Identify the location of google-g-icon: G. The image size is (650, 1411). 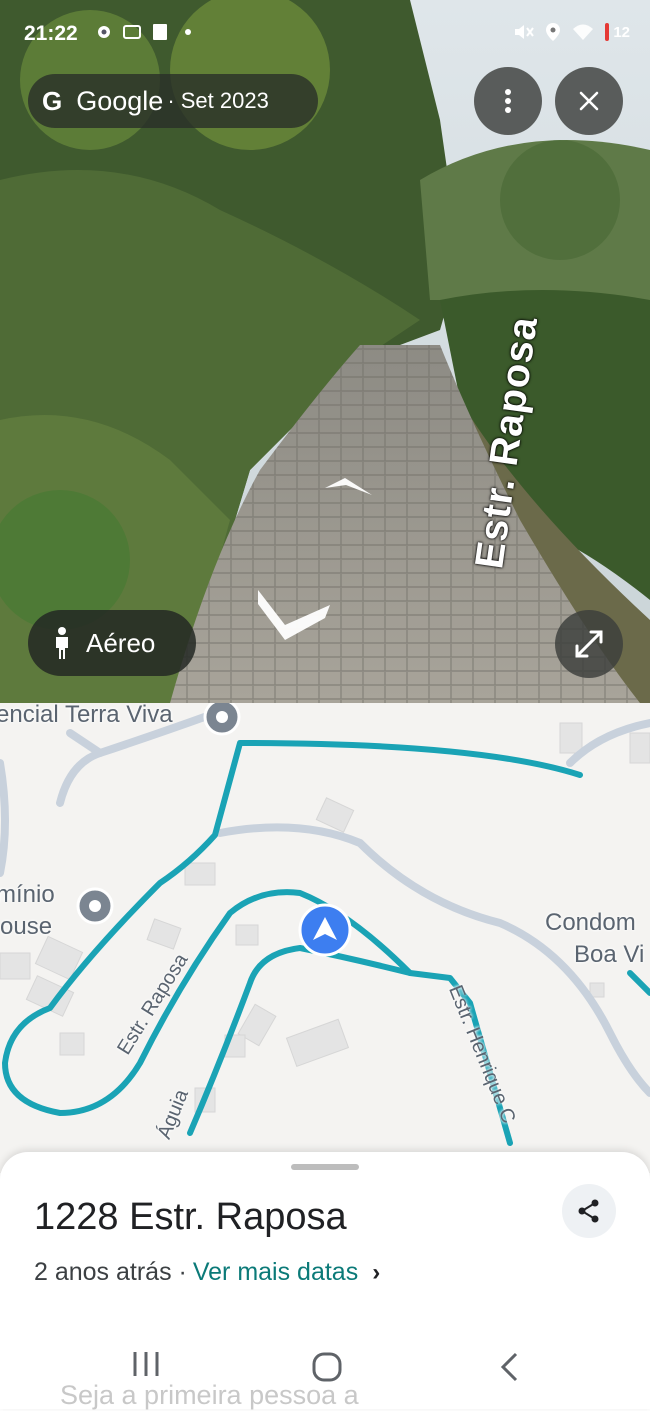
(52, 100).